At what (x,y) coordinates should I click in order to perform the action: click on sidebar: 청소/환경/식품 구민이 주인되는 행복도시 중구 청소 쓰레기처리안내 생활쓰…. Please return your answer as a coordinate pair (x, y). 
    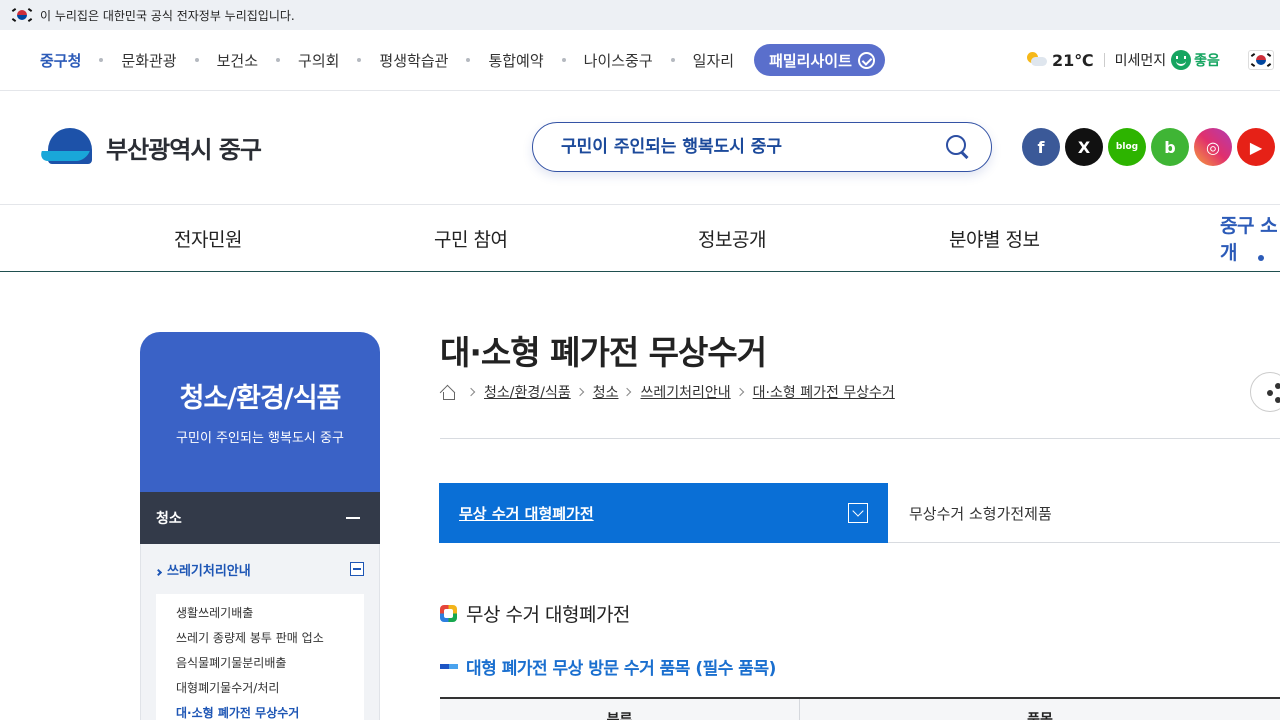
    Looking at the image, I should click on (260, 526).